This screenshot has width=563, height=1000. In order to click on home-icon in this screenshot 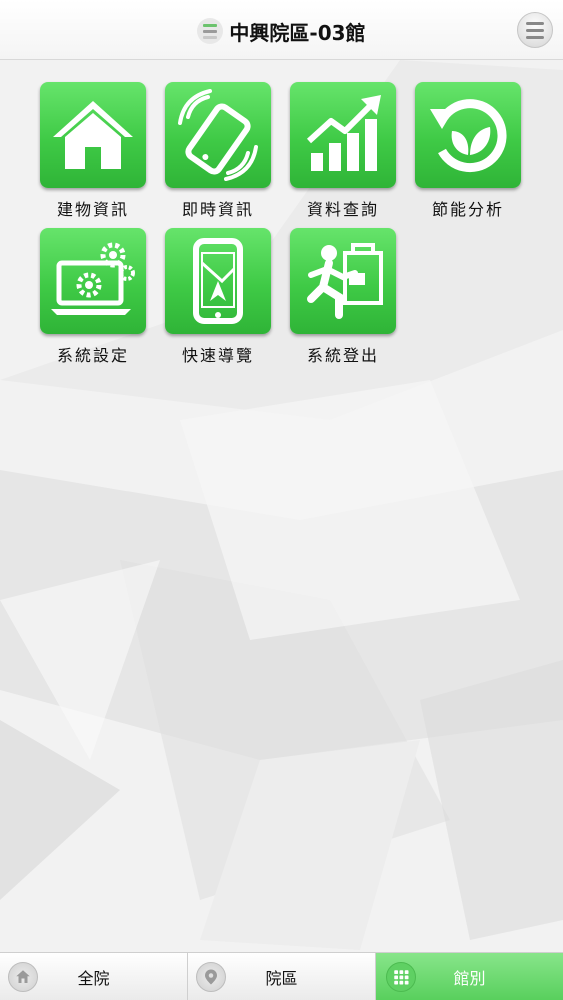, I will do `click(23, 977)`.